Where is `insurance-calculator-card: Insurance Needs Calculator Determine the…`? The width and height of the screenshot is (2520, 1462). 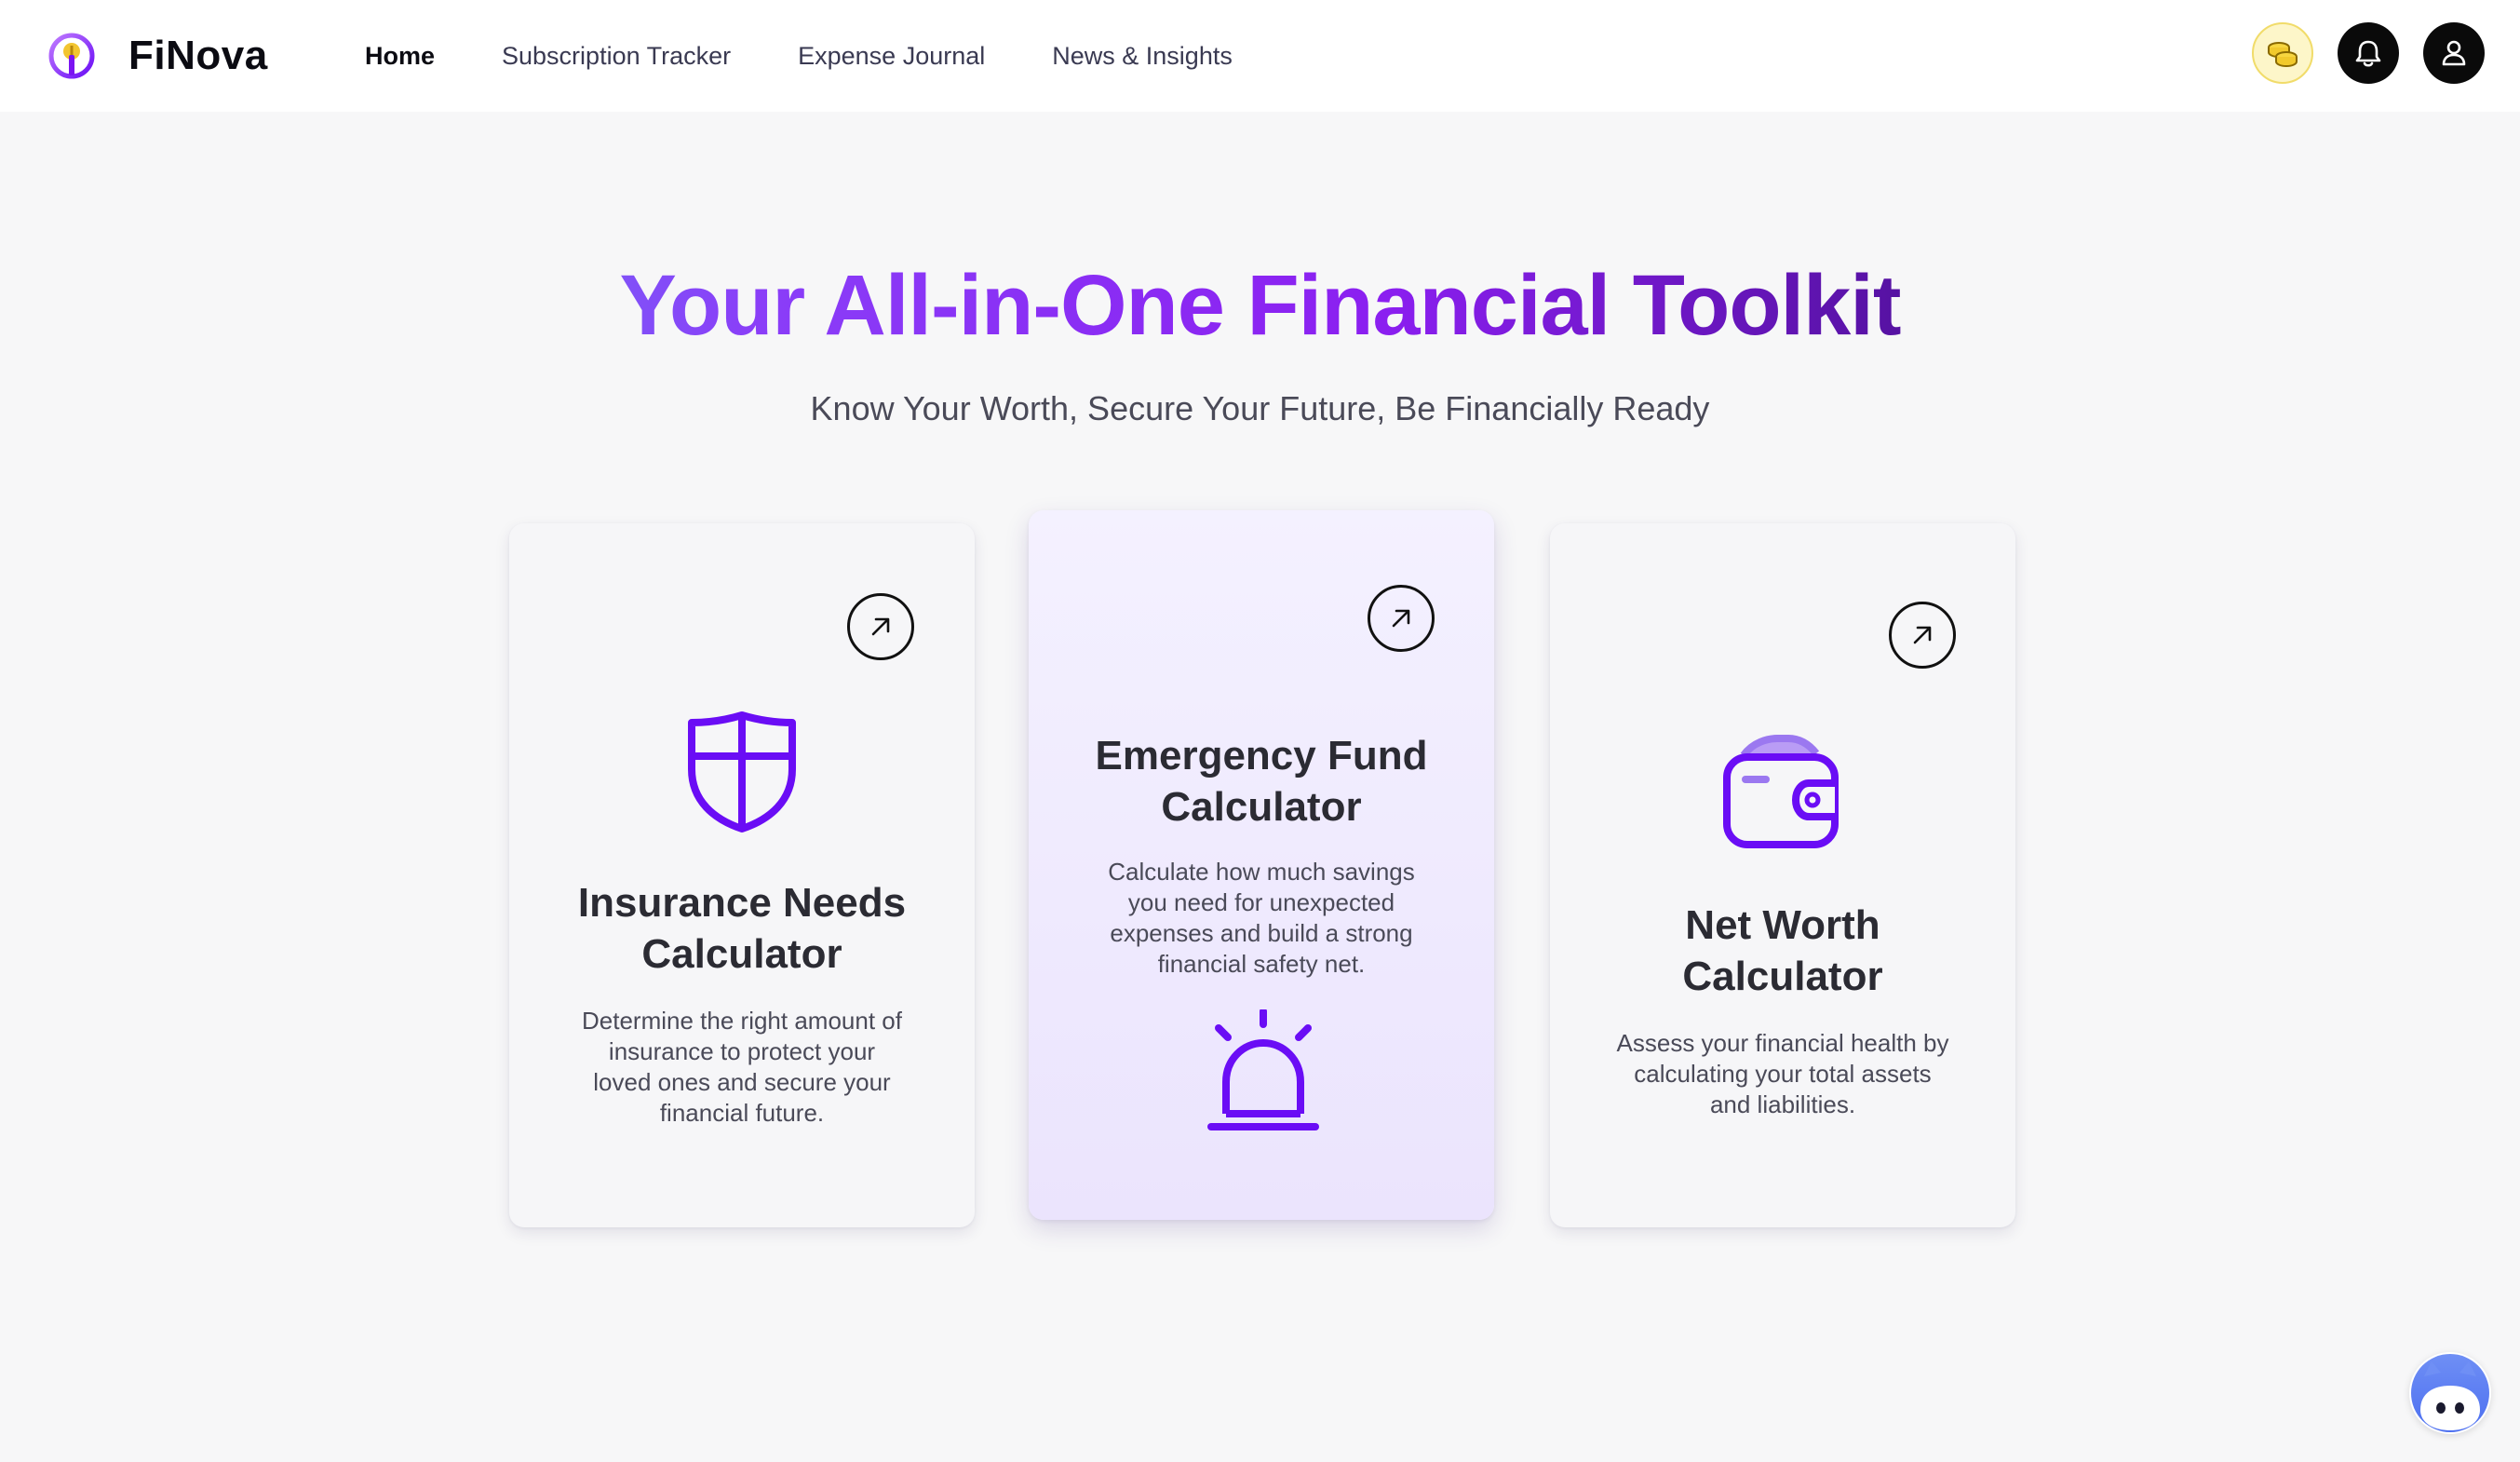 insurance-calculator-card: Insurance Needs Calculator Determine the… is located at coordinates (742, 875).